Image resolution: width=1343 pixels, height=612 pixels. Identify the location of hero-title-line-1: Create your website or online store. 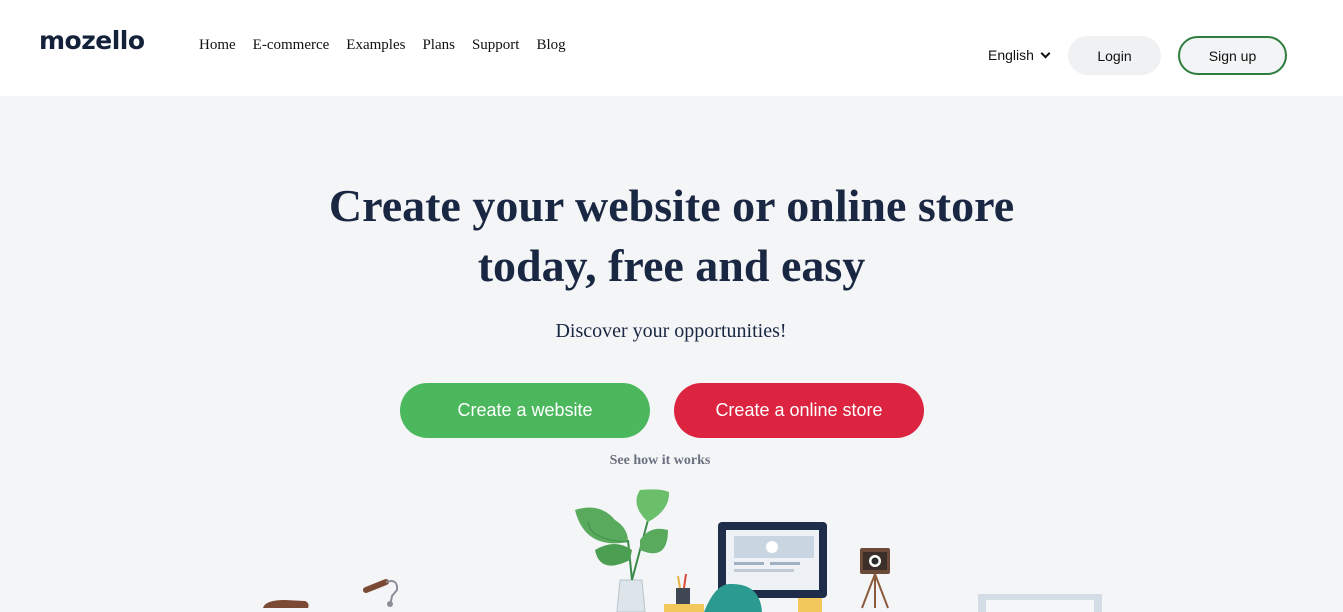
(671, 205).